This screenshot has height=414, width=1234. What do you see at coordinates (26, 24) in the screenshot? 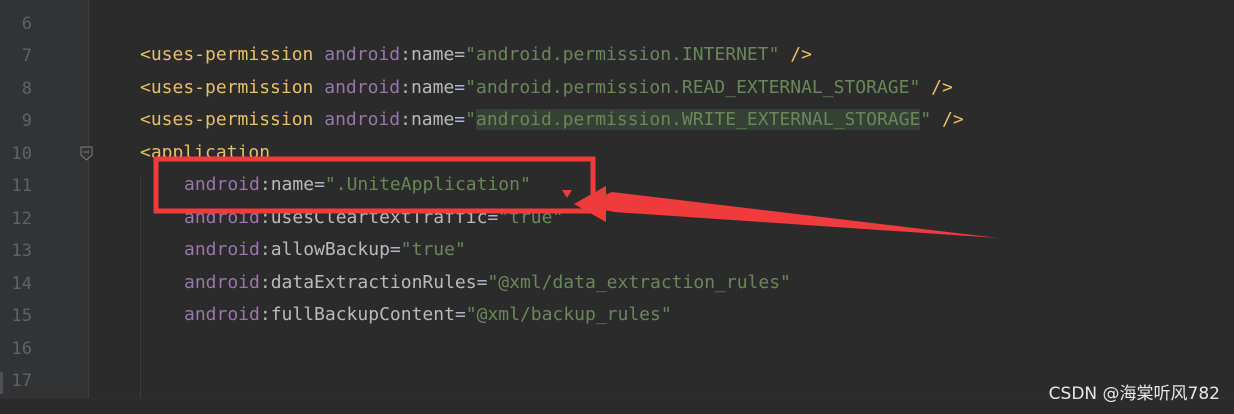
I see `line-number: 6` at bounding box center [26, 24].